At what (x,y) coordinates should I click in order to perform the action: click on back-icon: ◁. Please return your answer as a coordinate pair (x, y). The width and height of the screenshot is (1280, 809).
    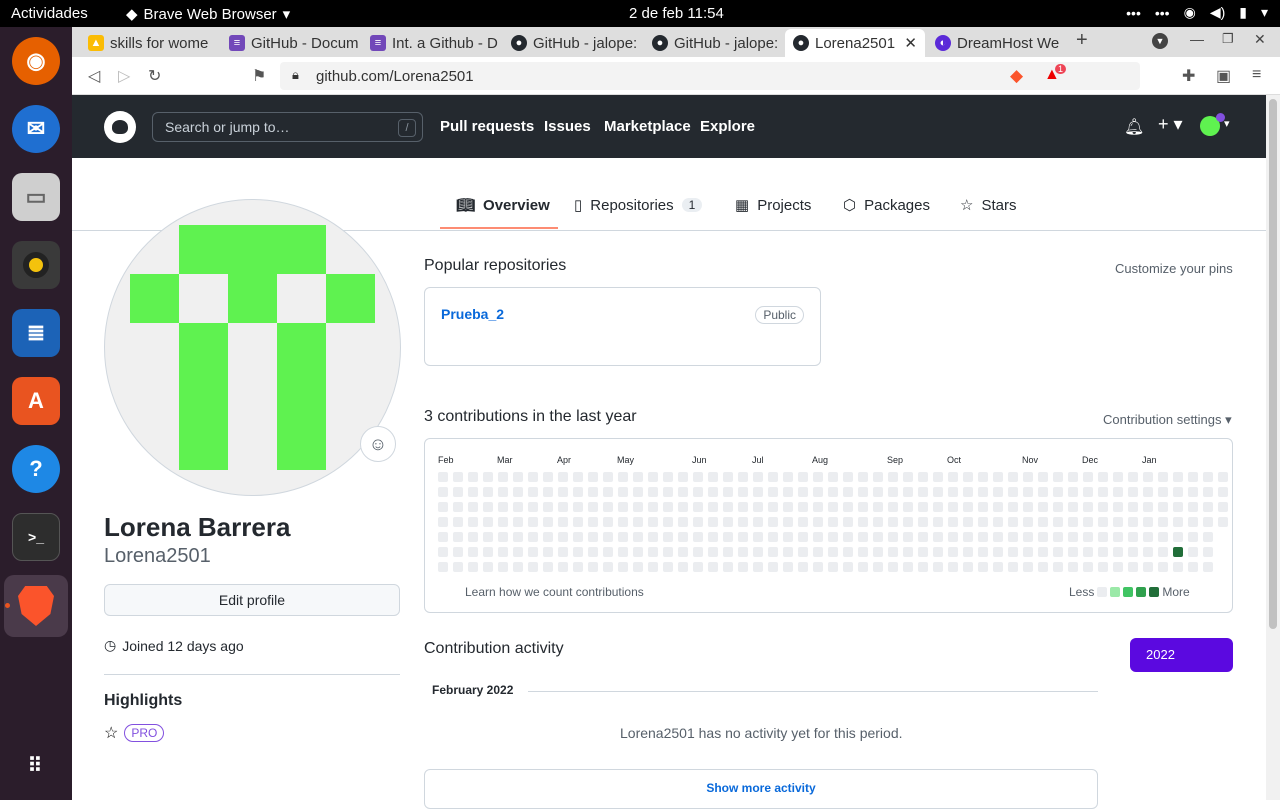
    Looking at the image, I should click on (94, 76).